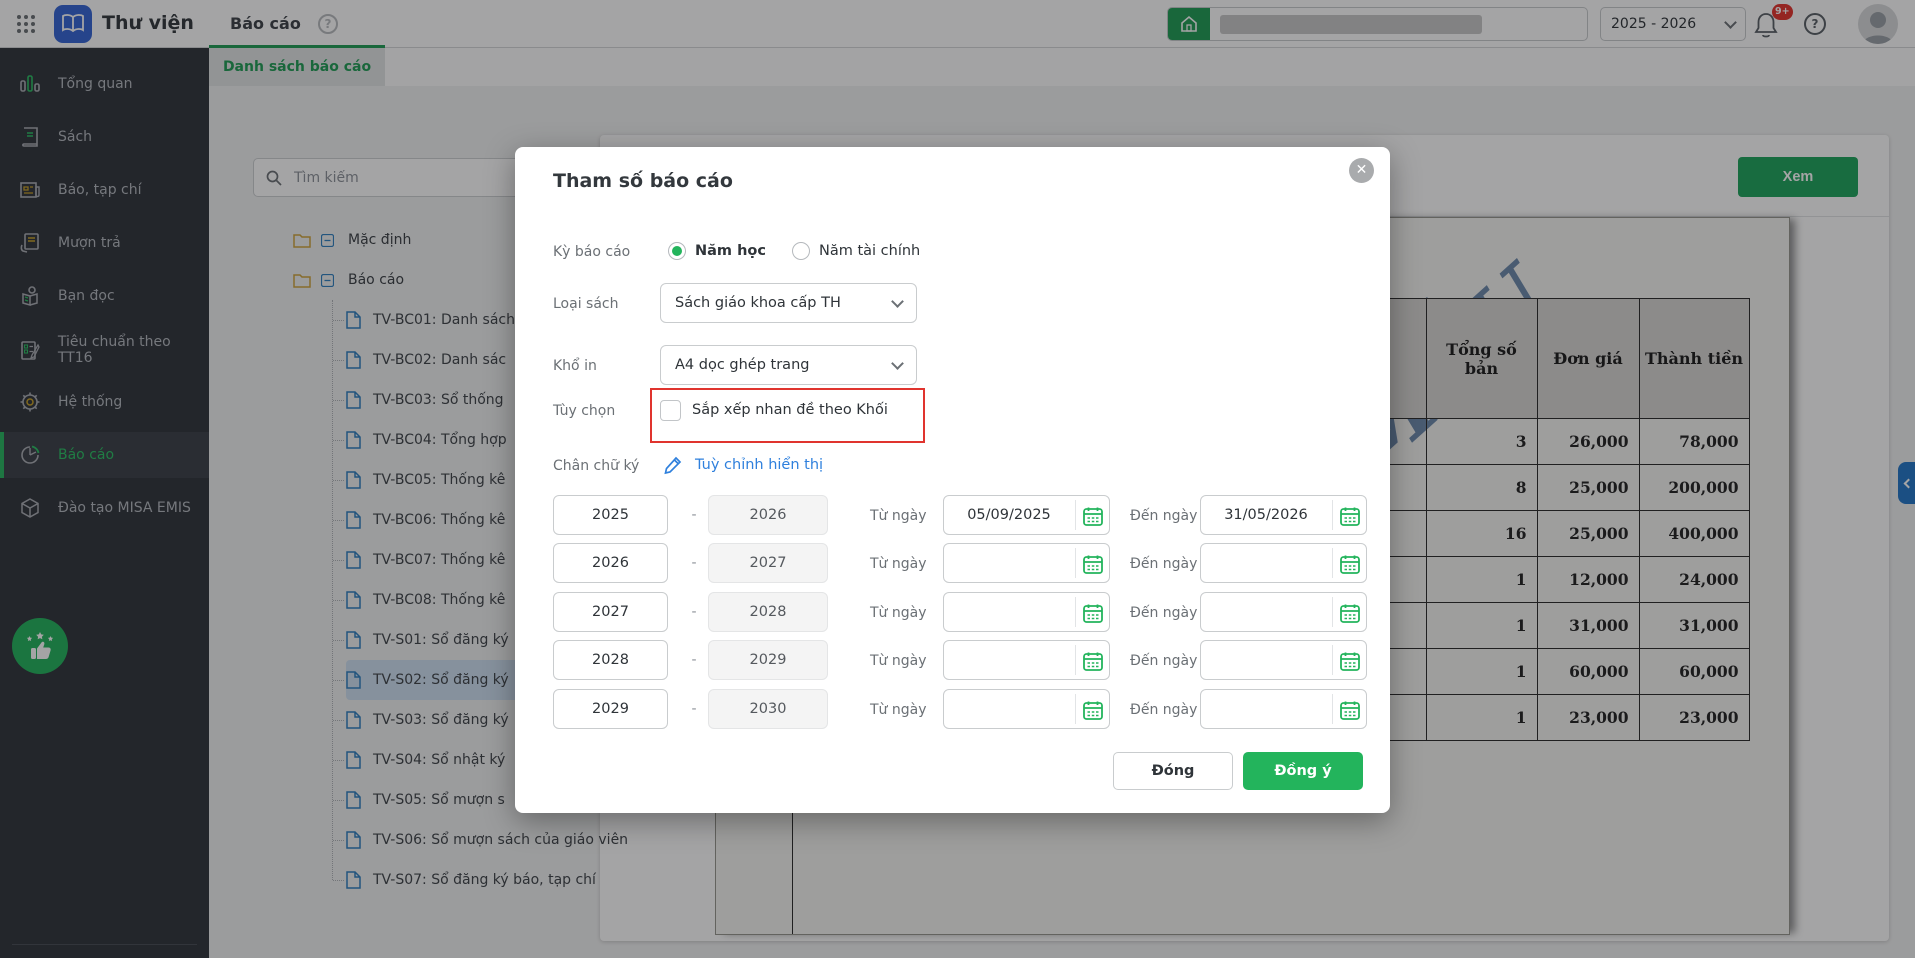 This screenshot has width=1915, height=958. I want to click on pencil-icon, so click(673, 465).